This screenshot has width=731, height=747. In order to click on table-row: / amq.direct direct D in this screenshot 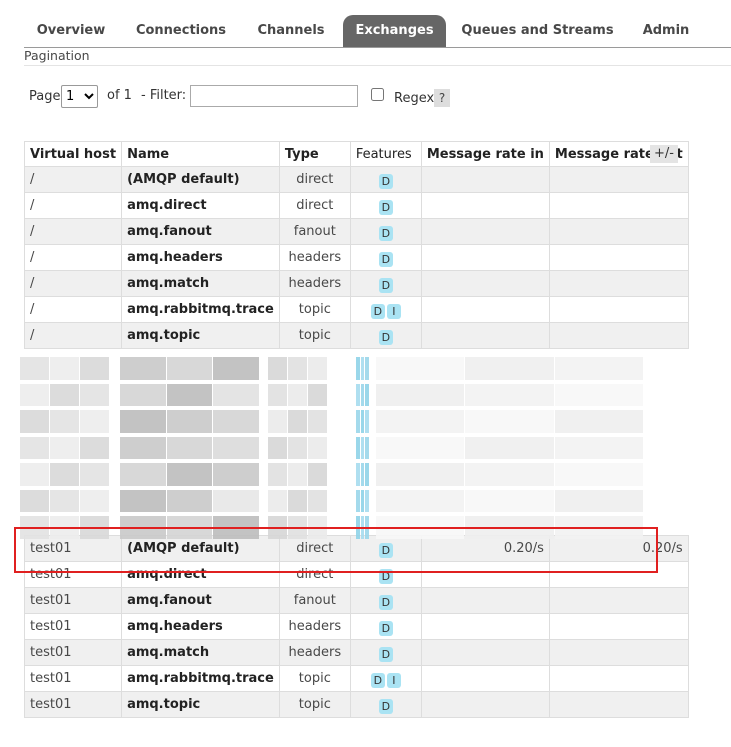, I will do `click(356, 205)`.